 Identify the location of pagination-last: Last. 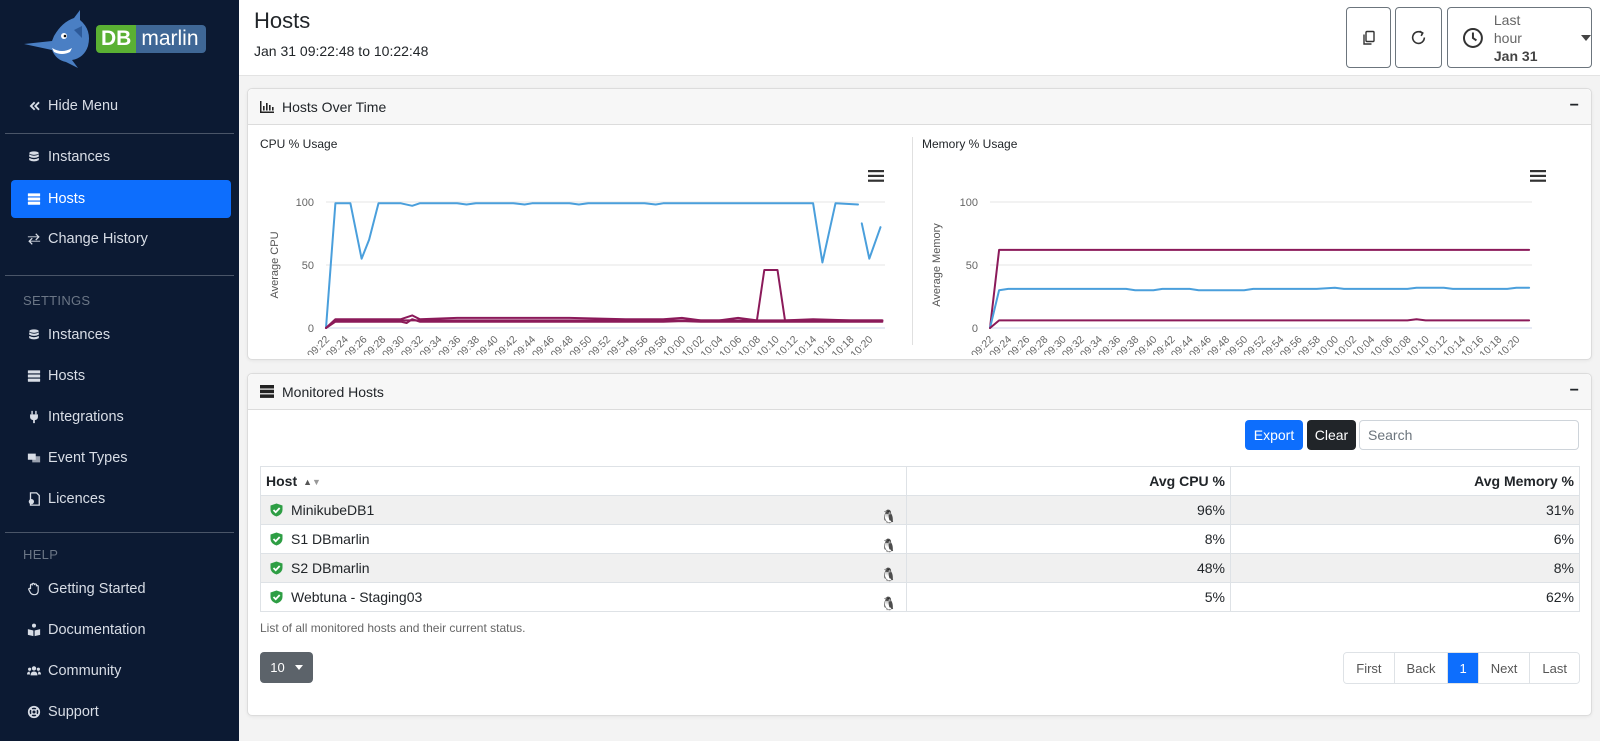
(1554, 668).